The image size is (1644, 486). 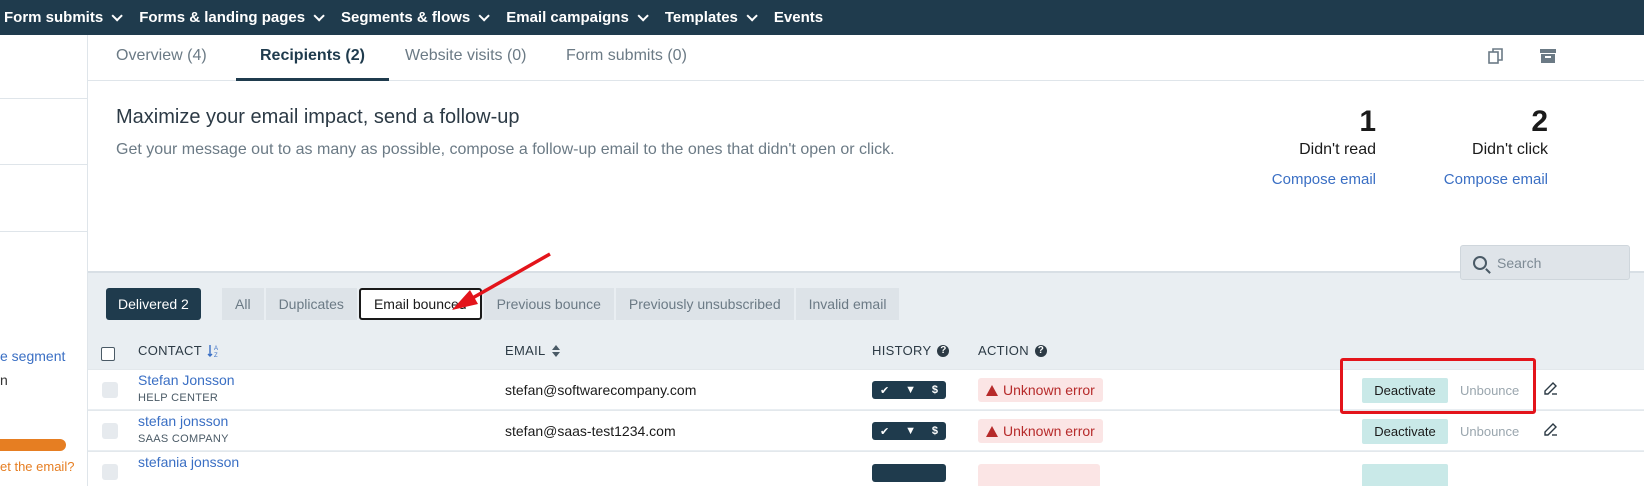 What do you see at coordinates (312, 58) in the screenshot?
I see `tab-recipients: Recipients (2)` at bounding box center [312, 58].